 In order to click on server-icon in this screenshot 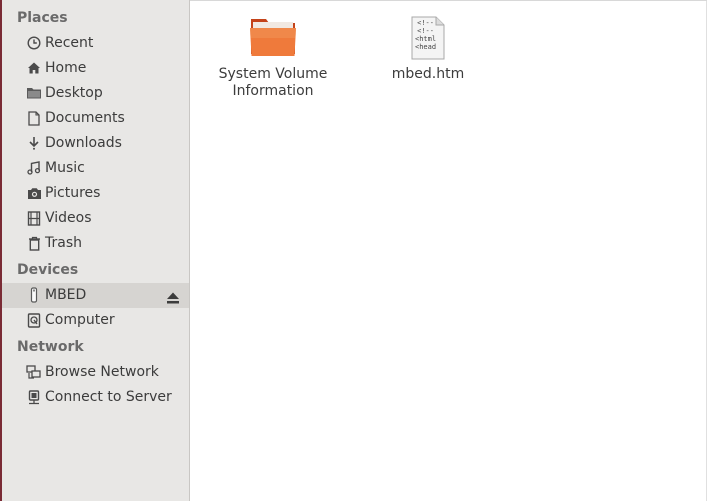, I will do `click(34, 397)`.